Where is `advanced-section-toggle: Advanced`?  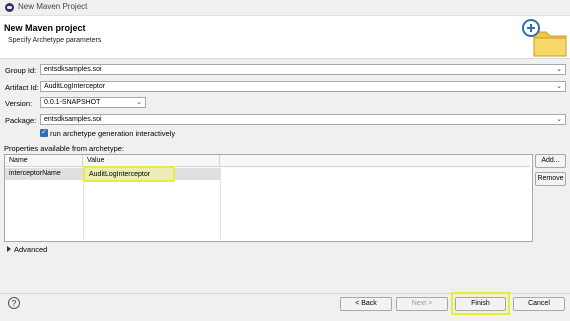 advanced-section-toggle: Advanced is located at coordinates (30, 249).